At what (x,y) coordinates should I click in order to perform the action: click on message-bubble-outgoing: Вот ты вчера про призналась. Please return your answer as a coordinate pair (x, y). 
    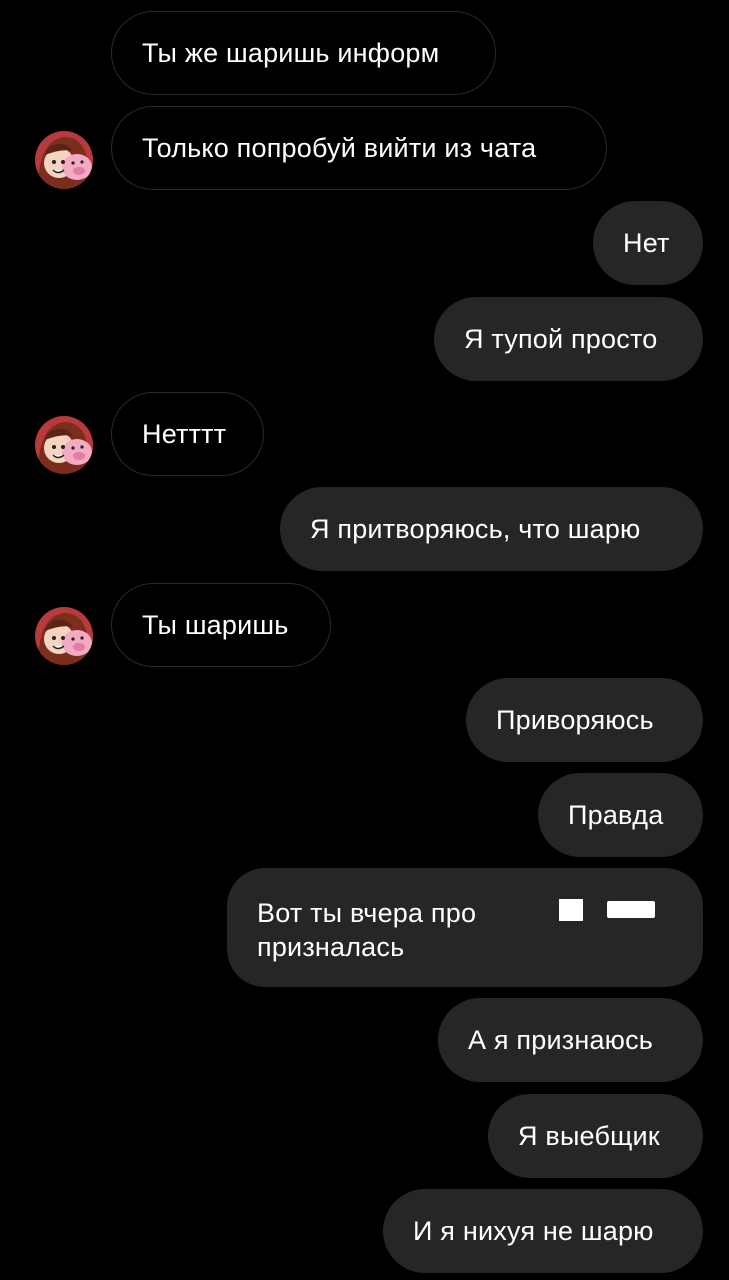
    Looking at the image, I should click on (465, 927).